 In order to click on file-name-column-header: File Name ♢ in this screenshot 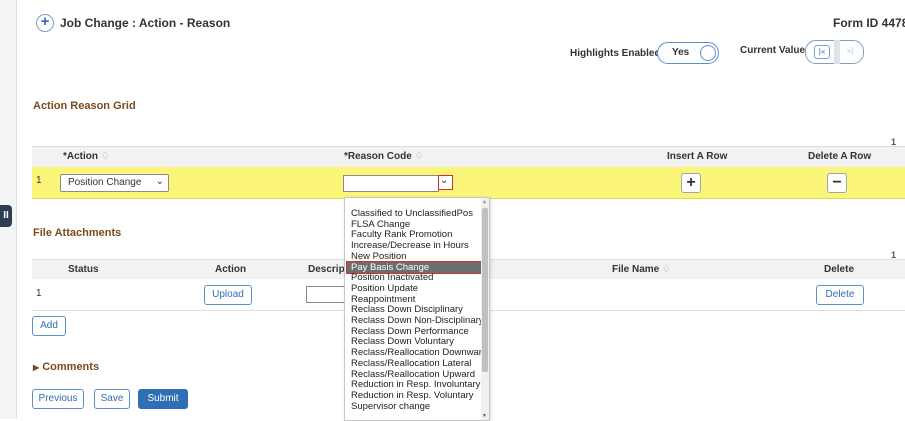, I will do `click(641, 269)`.